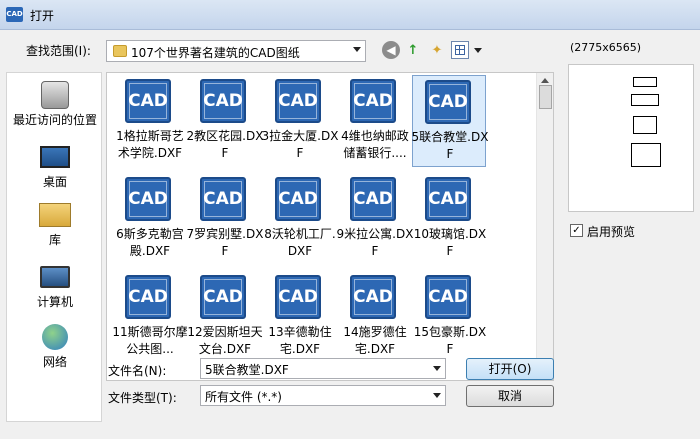  I want to click on file-item: CAD 15包豪斯.DXF, so click(450, 317).